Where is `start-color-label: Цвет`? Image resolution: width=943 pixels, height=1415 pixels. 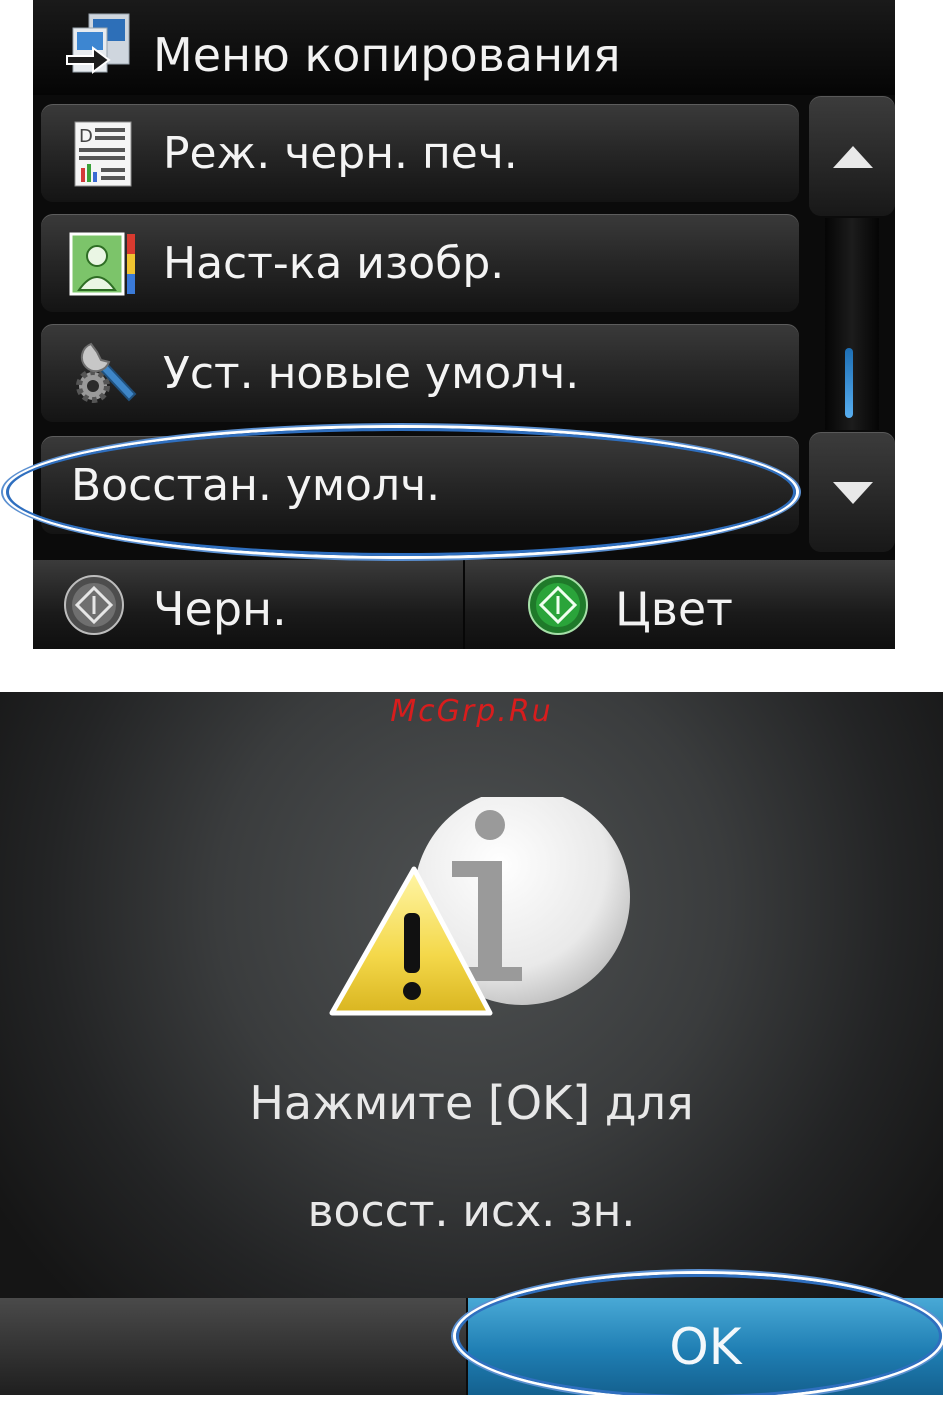
start-color-label: Цвет is located at coordinates (674, 609).